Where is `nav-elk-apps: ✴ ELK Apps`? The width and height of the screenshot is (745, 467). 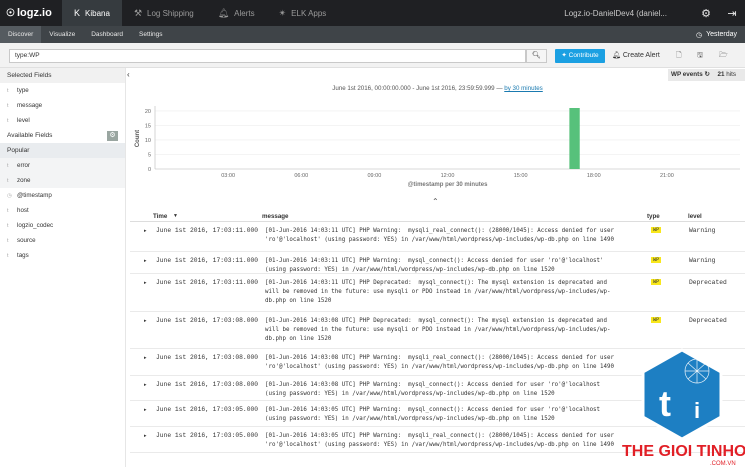
nav-elk-apps: ✴ ELK Apps is located at coordinates (303, 13).